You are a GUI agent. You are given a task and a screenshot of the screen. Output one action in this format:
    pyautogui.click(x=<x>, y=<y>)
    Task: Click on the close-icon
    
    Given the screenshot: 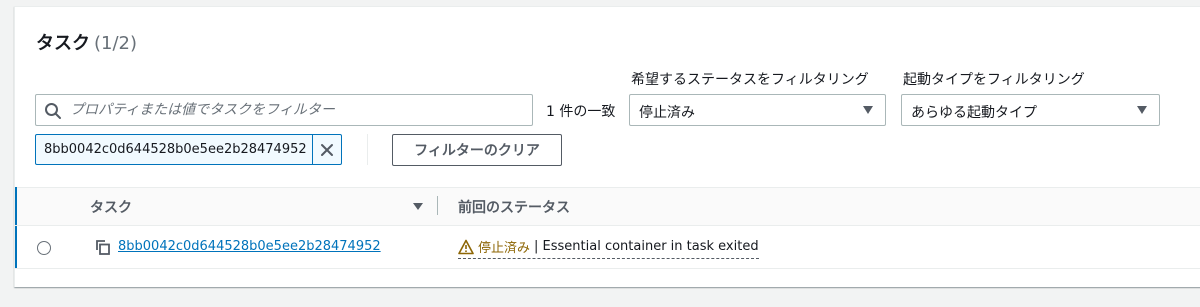 What is the action you would take?
    pyautogui.click(x=327, y=149)
    